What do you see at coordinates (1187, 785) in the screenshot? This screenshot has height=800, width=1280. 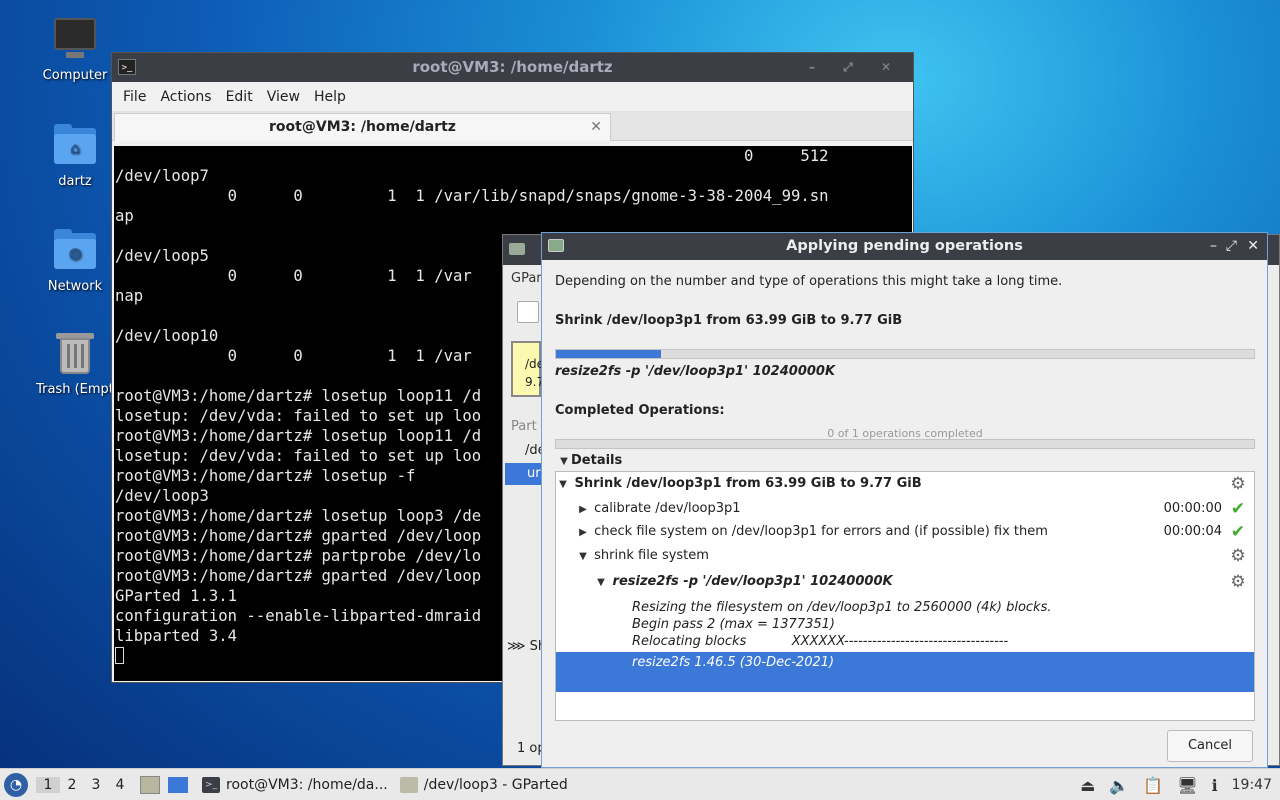 I see `display-icon: 🖥` at bounding box center [1187, 785].